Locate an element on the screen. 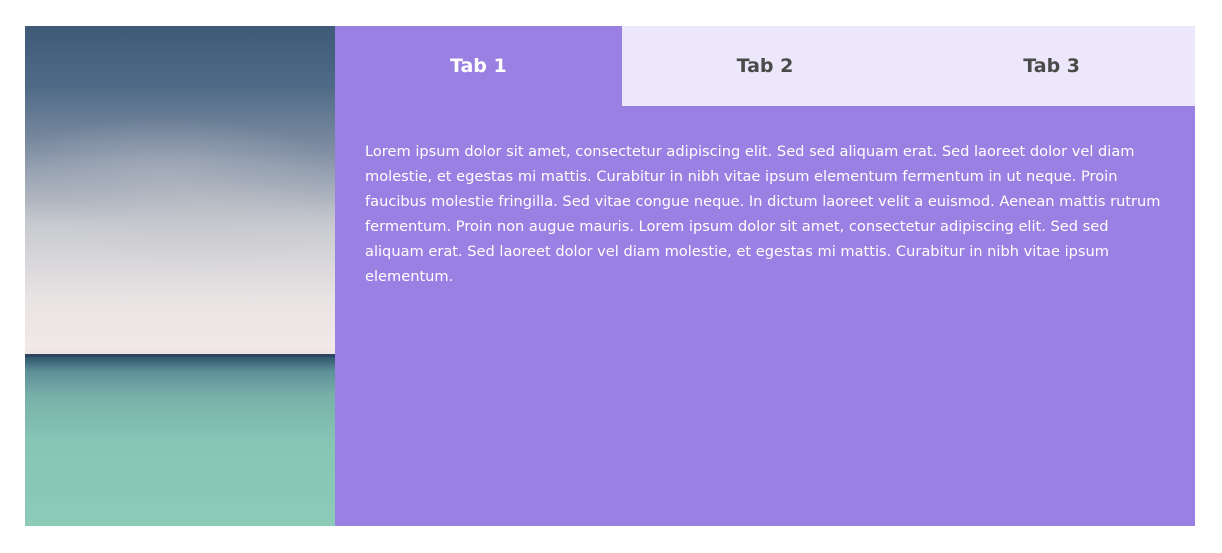 This screenshot has width=1222, height=553. tab-2: Tab 2 is located at coordinates (765, 66).